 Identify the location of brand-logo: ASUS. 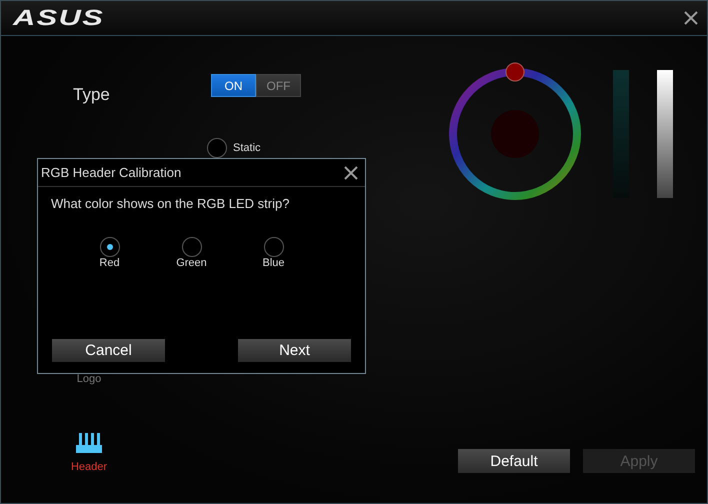
(58, 18).